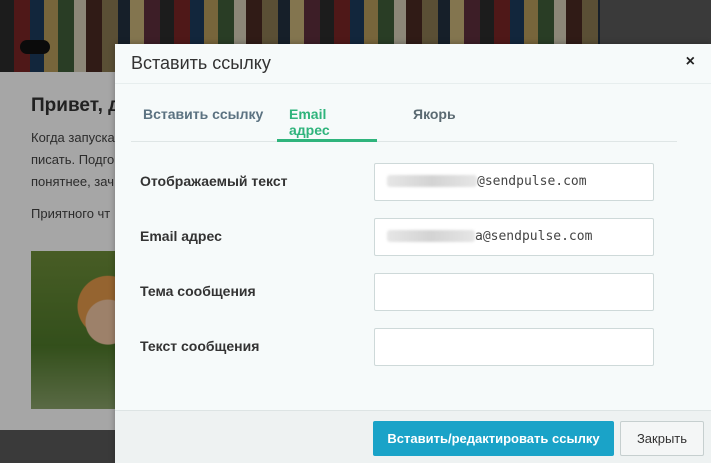 The image size is (711, 463). Describe the element at coordinates (201, 63) in the screenshot. I see `dialog-title: Вставить ссылку` at that location.